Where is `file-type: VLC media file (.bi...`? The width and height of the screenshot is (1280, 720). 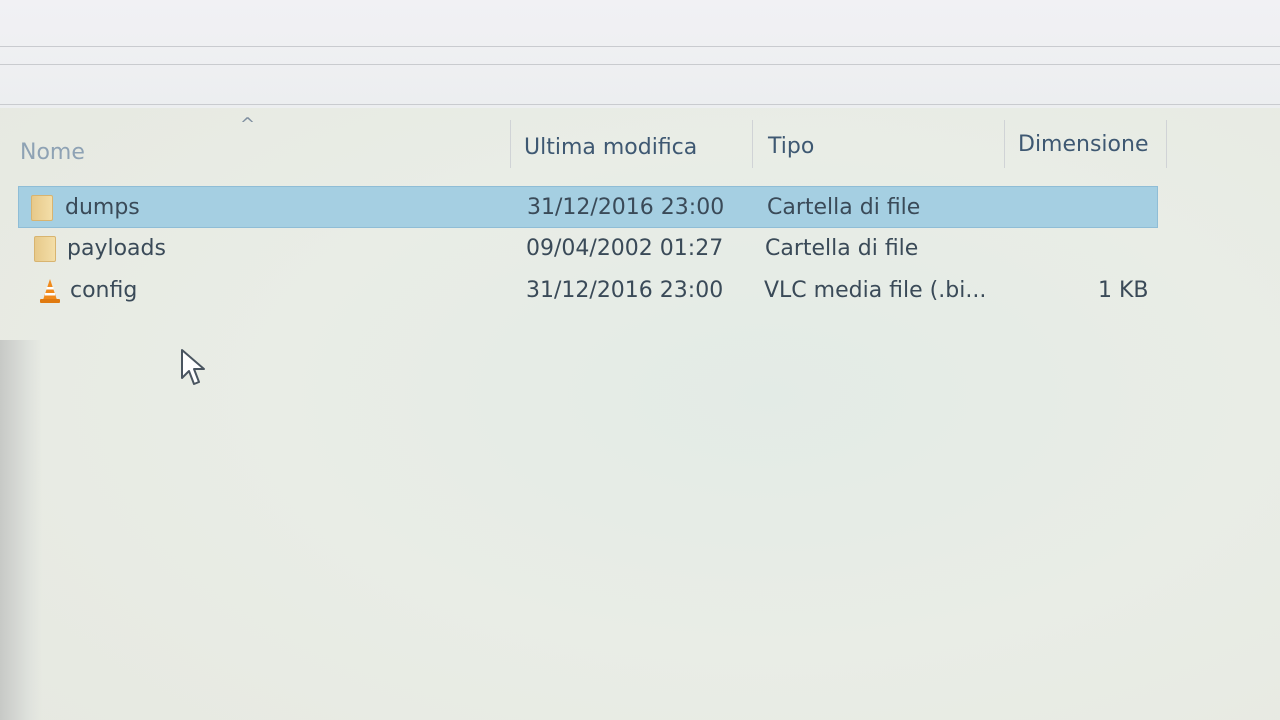 file-type: VLC media file (.bi... is located at coordinates (875, 290).